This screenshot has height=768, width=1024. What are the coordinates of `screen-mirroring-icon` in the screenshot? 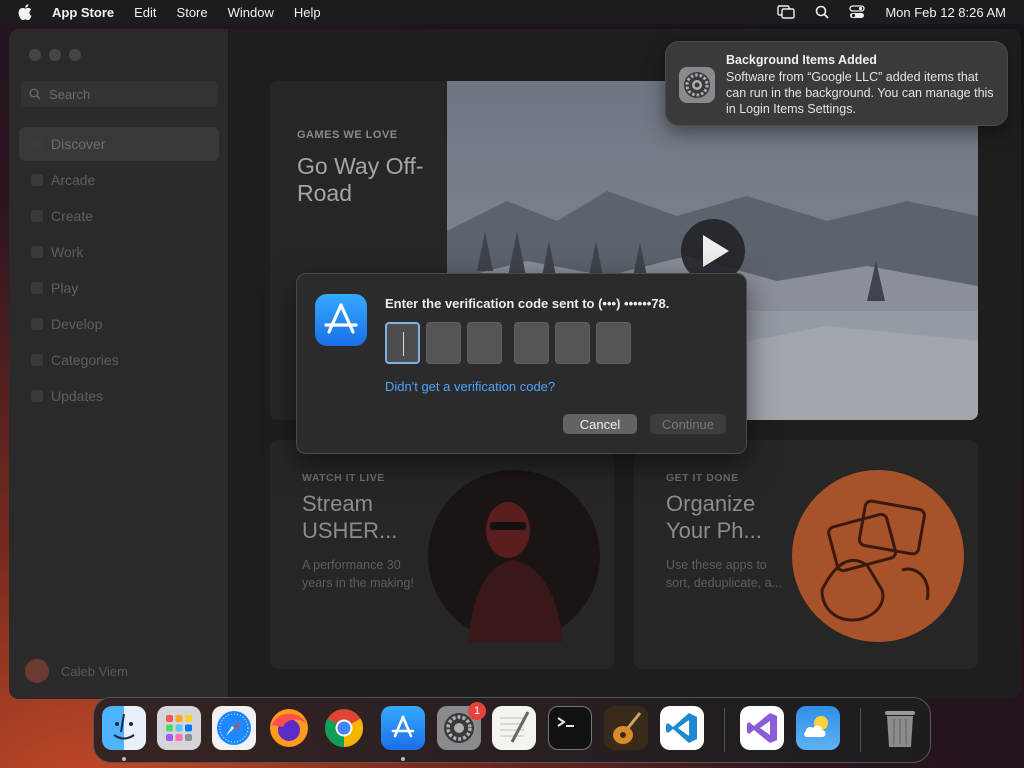 It's located at (786, 12).